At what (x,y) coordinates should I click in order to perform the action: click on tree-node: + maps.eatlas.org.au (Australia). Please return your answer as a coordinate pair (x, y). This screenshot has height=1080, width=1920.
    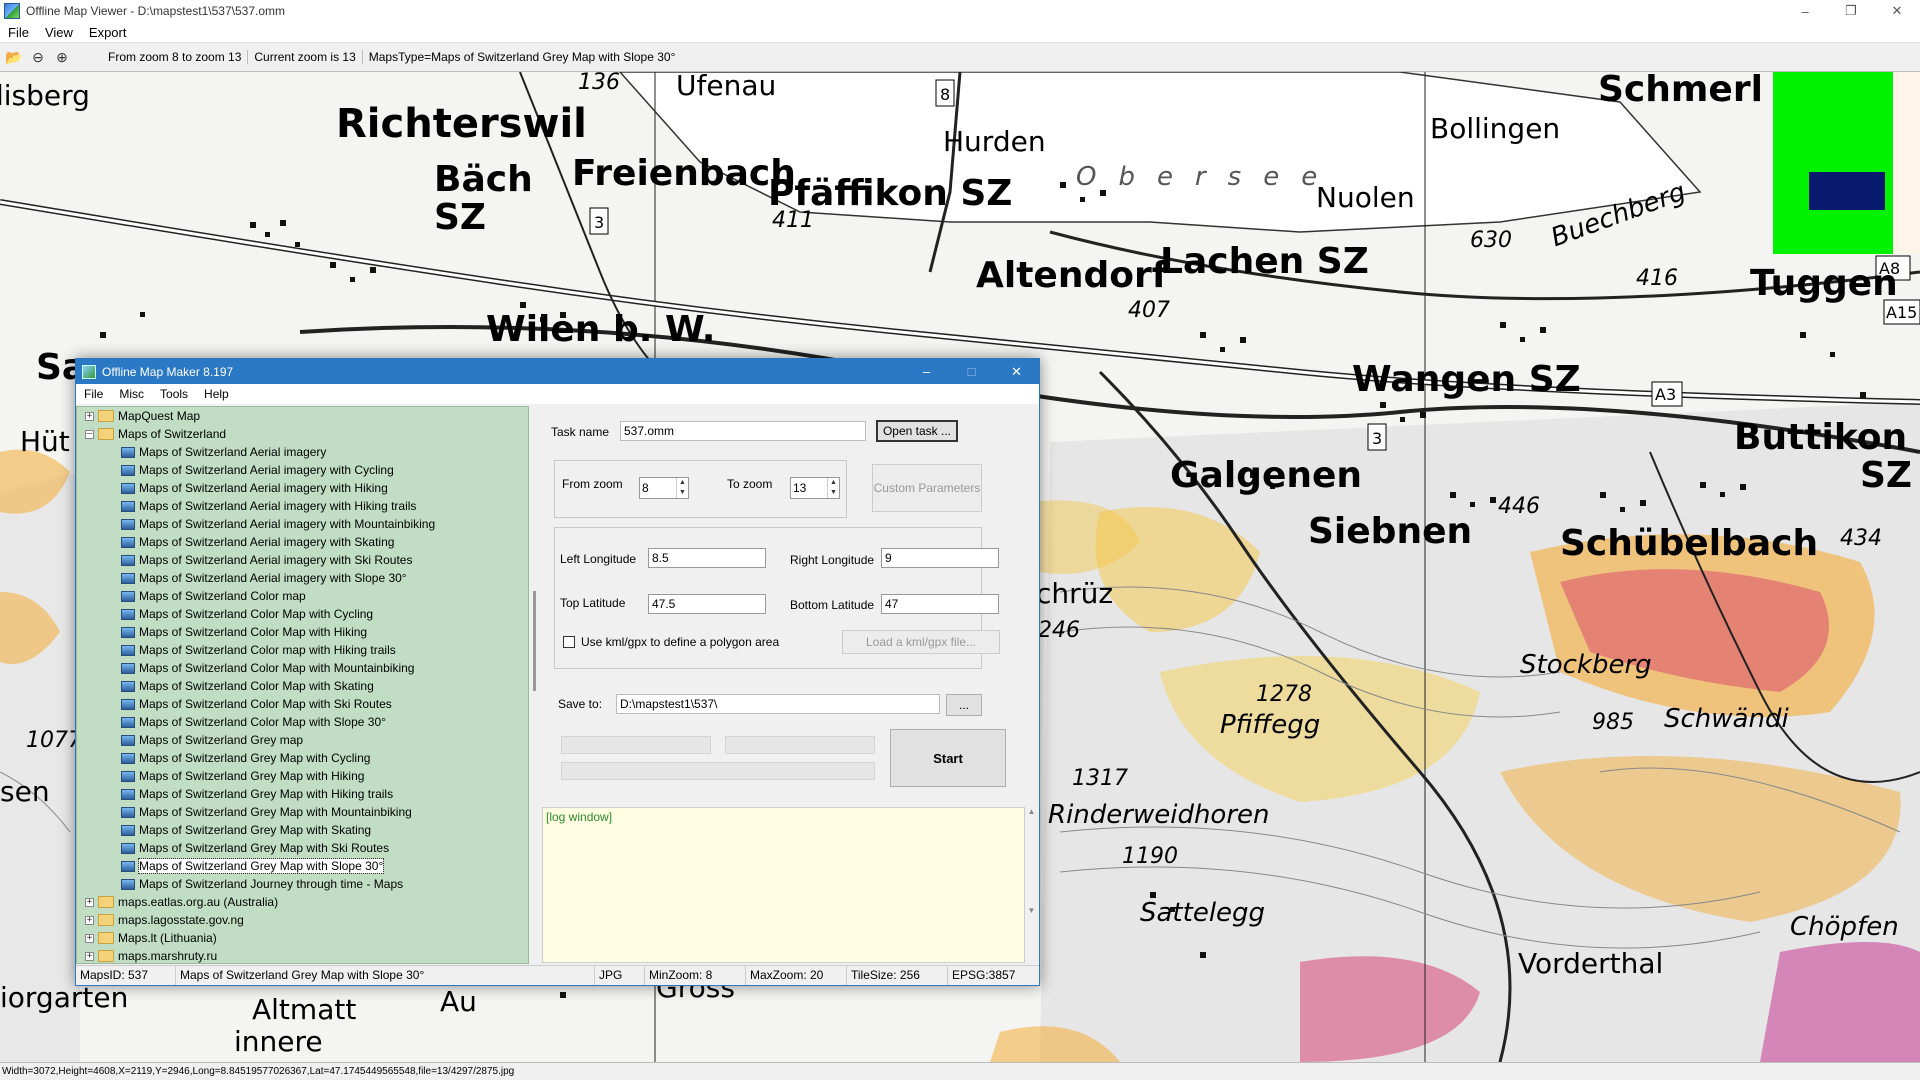
    Looking at the image, I should click on (302, 902).